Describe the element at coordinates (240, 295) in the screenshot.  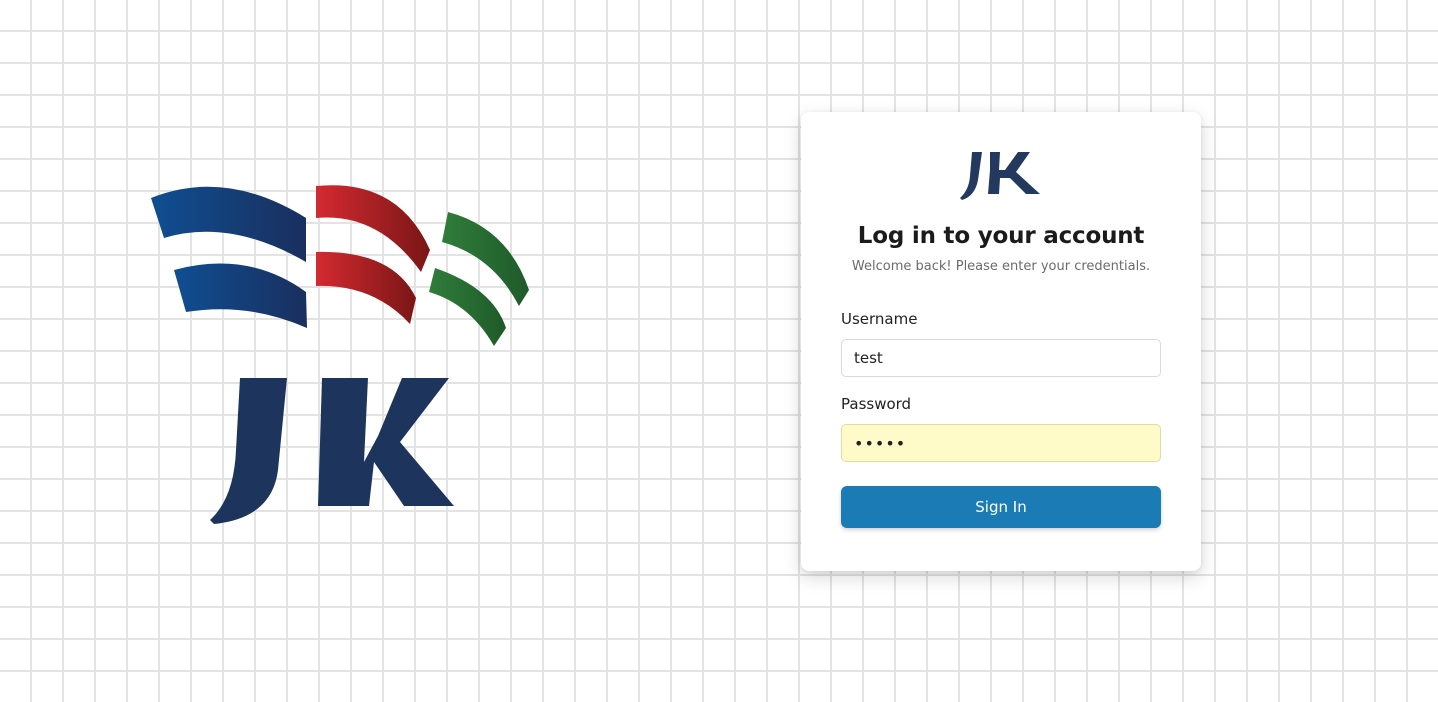
I see `blue-swoosh-bottom` at that location.